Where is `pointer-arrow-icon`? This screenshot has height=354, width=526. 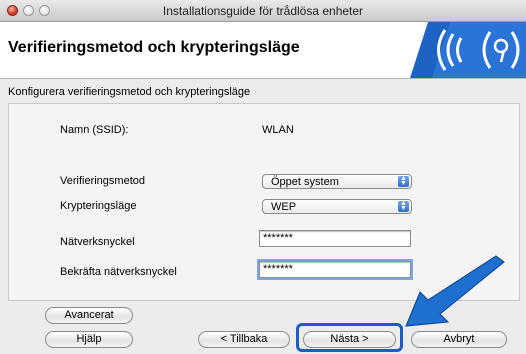
pointer-arrow-icon is located at coordinates (455, 291).